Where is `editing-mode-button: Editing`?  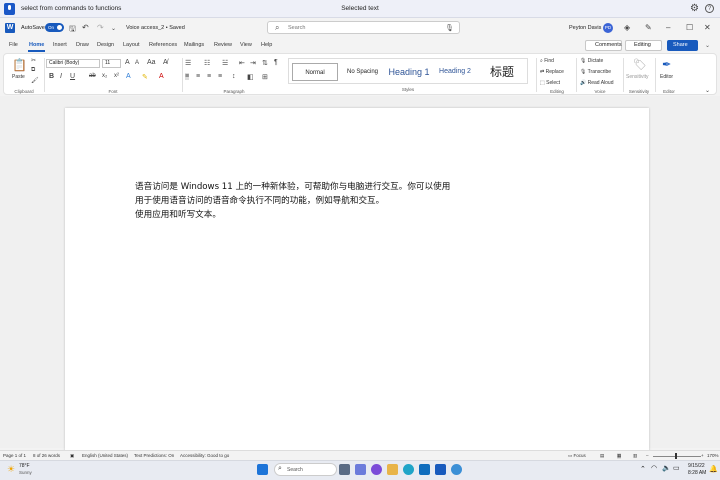
editing-mode-button: Editing is located at coordinates (643, 45).